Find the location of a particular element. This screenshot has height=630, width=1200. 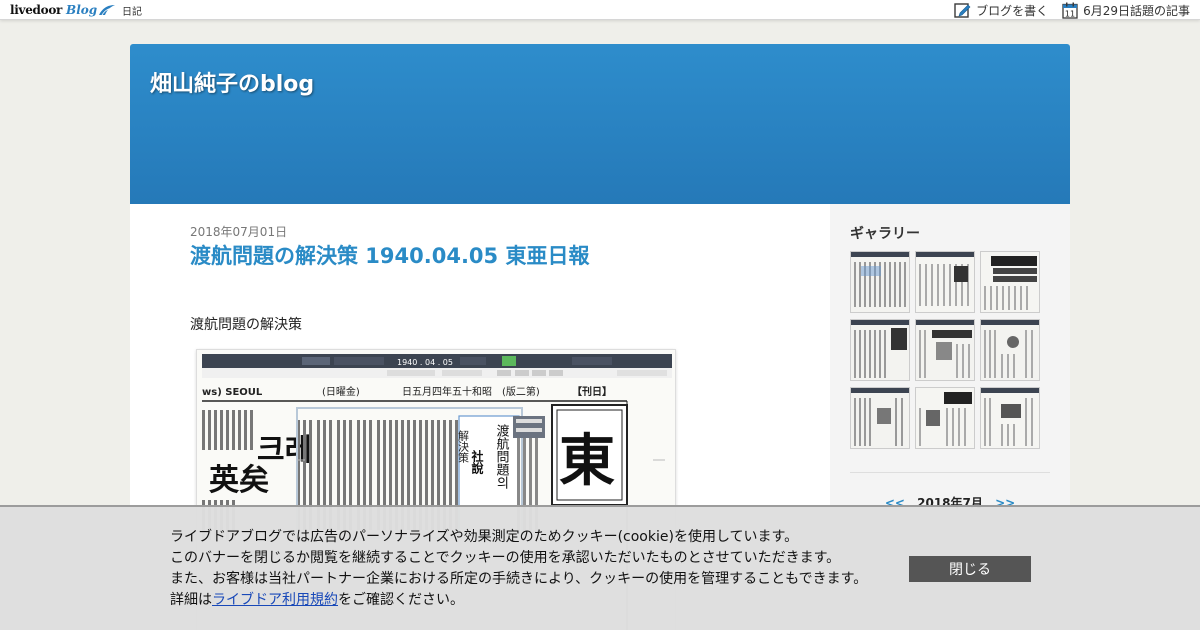

topic-articles-label: 6月29日話題の記事 is located at coordinates (1136, 10).